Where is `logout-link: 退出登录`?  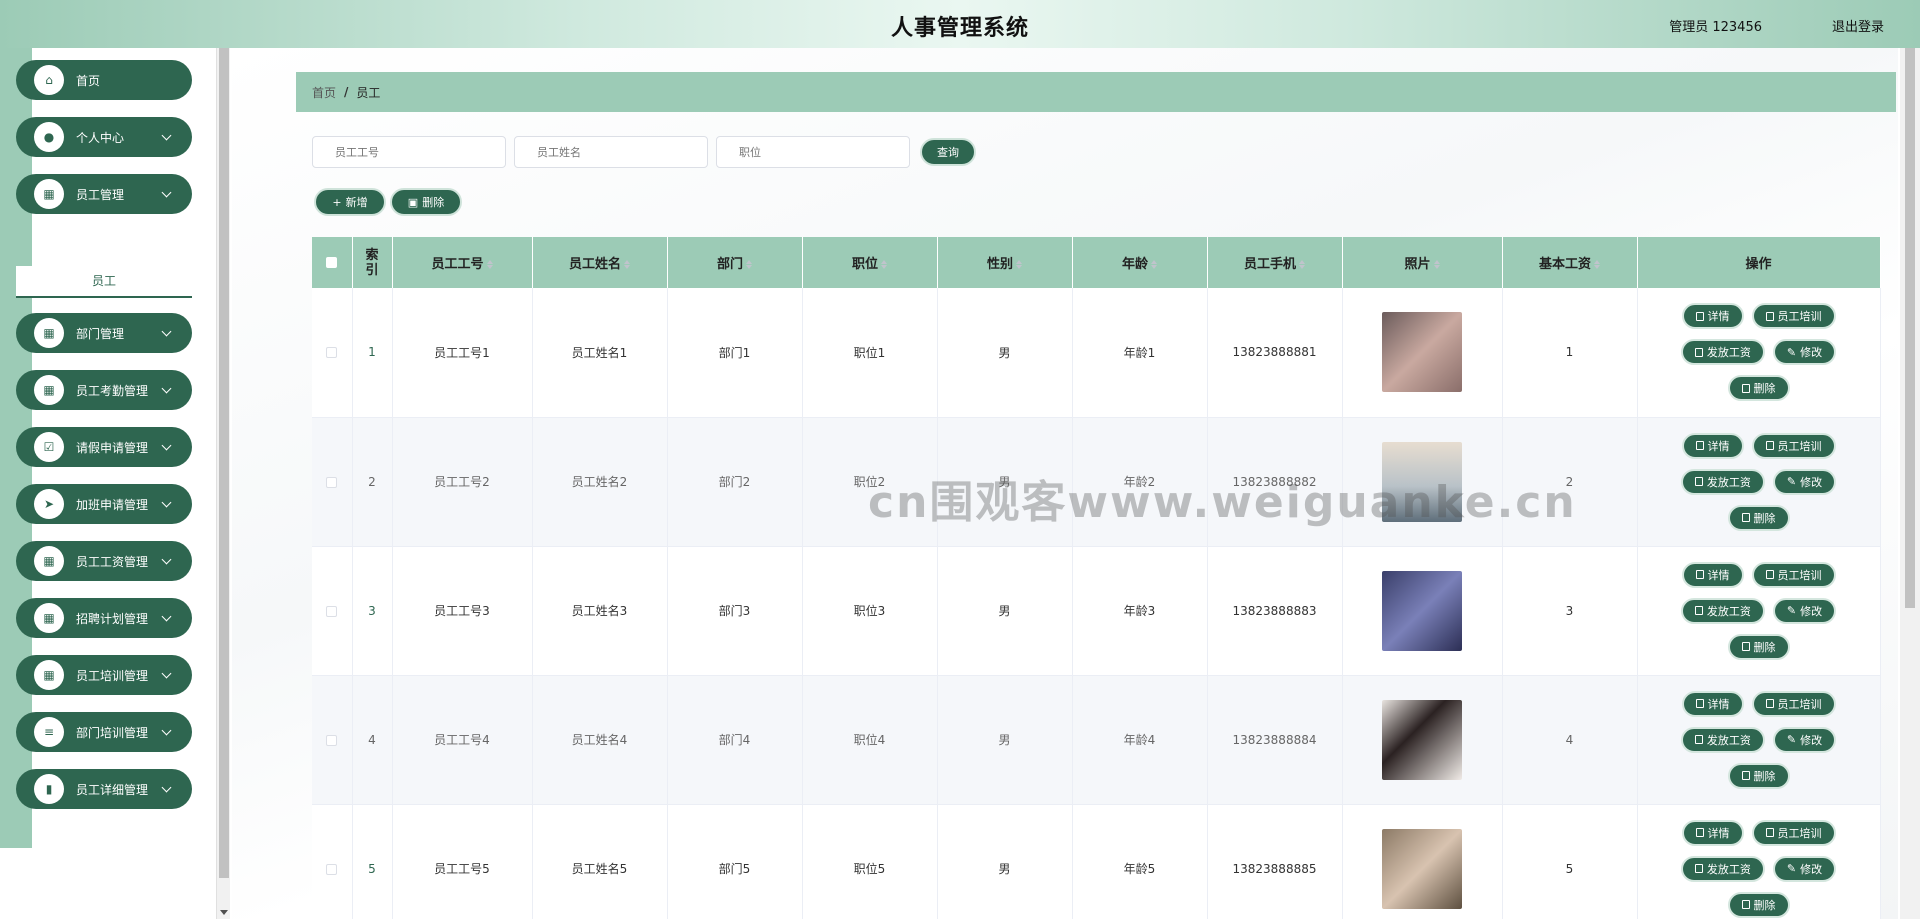 logout-link: 退出登录 is located at coordinates (1858, 25).